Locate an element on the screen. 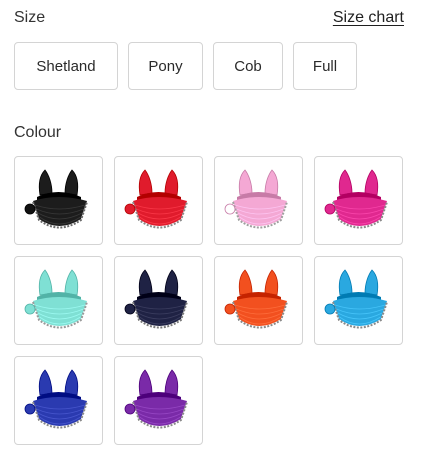 The height and width of the screenshot is (469, 423). colour-swatch-pink is located at coordinates (258, 200).